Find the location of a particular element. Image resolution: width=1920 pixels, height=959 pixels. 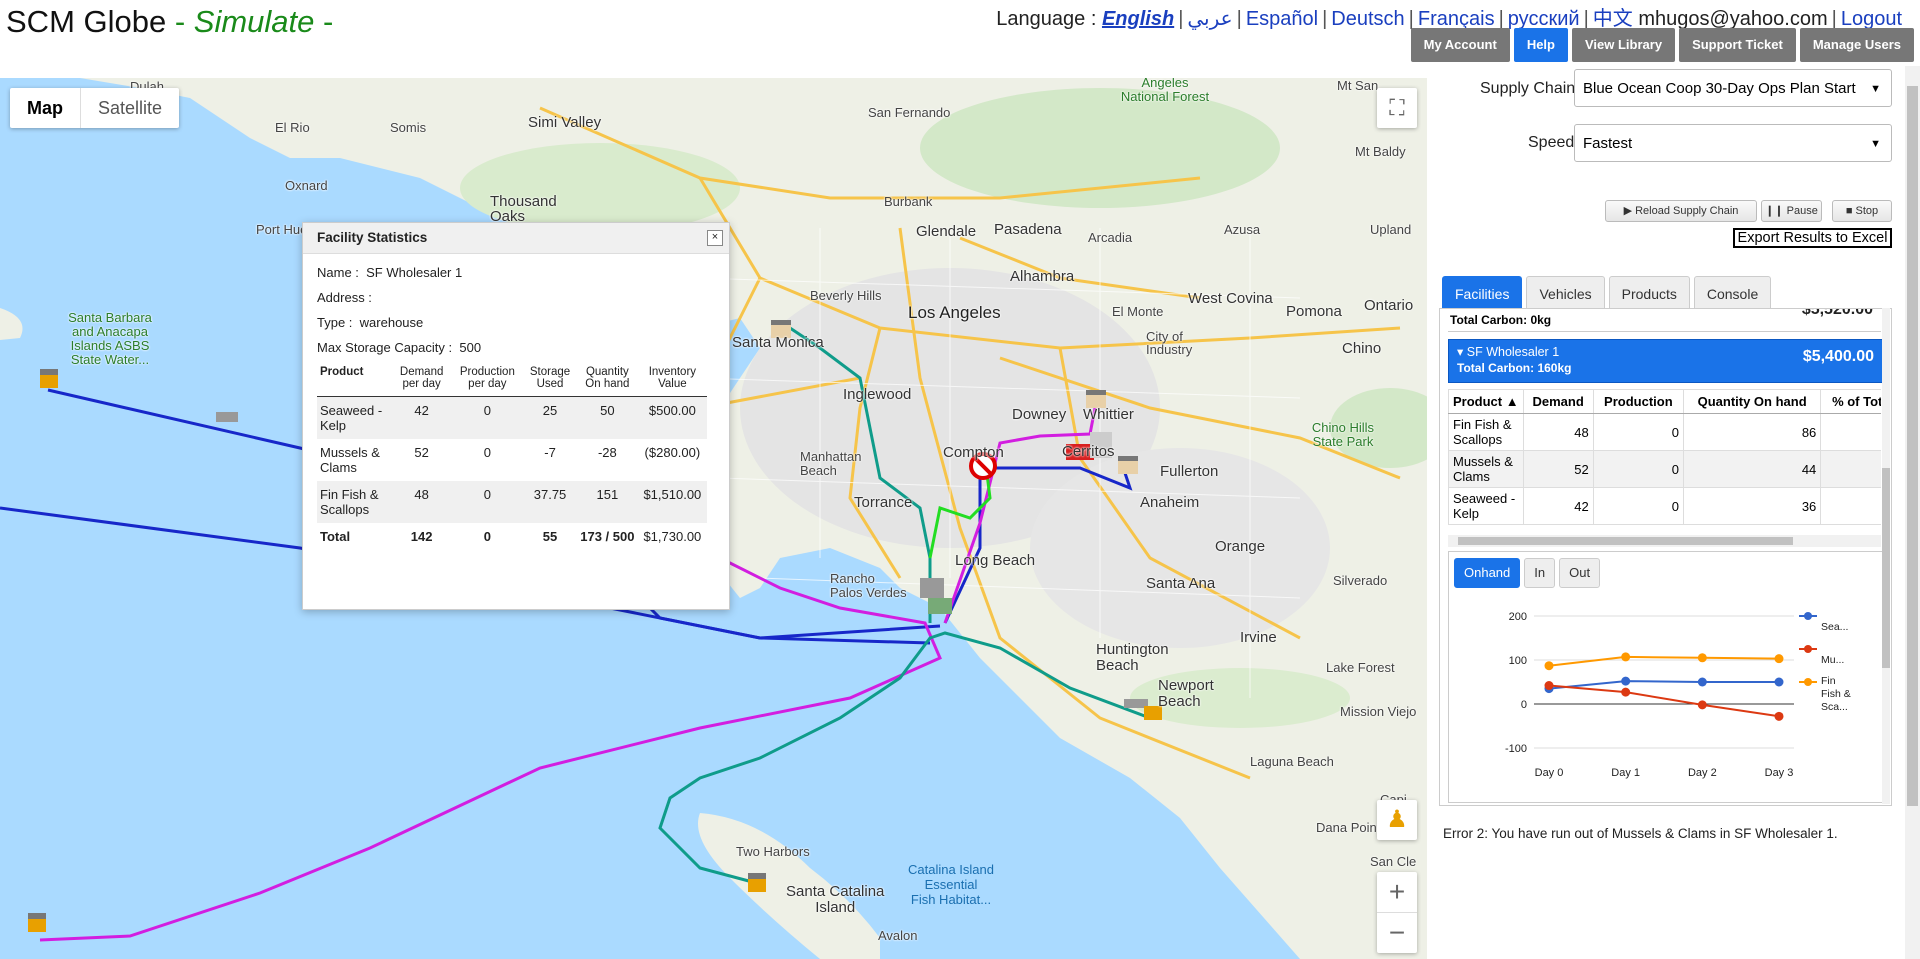

zoom-in-button: + is located at coordinates (1397, 892).